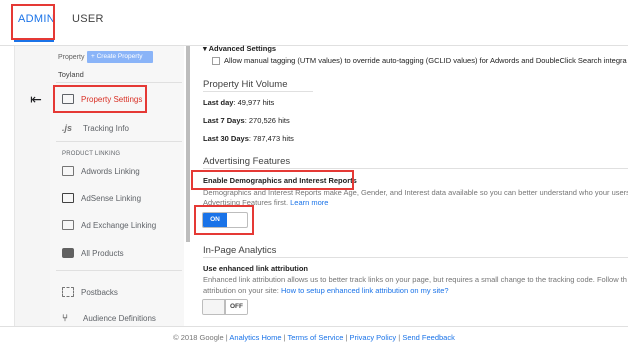 The height and width of the screenshot is (350, 628). I want to click on footer-copyright: © 2018 Google |, so click(200, 337).